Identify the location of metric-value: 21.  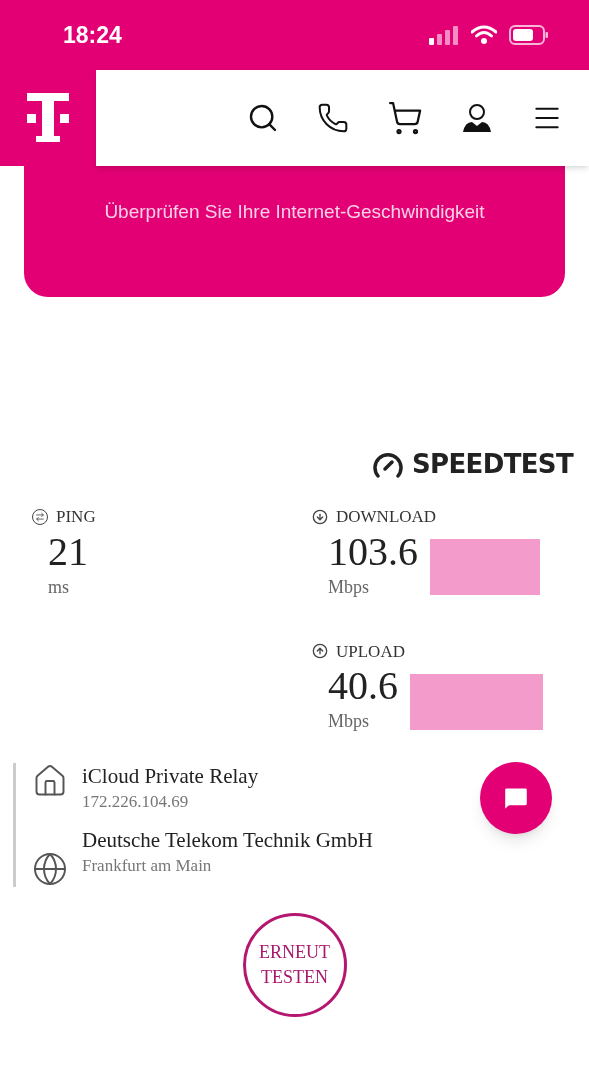
(68, 551).